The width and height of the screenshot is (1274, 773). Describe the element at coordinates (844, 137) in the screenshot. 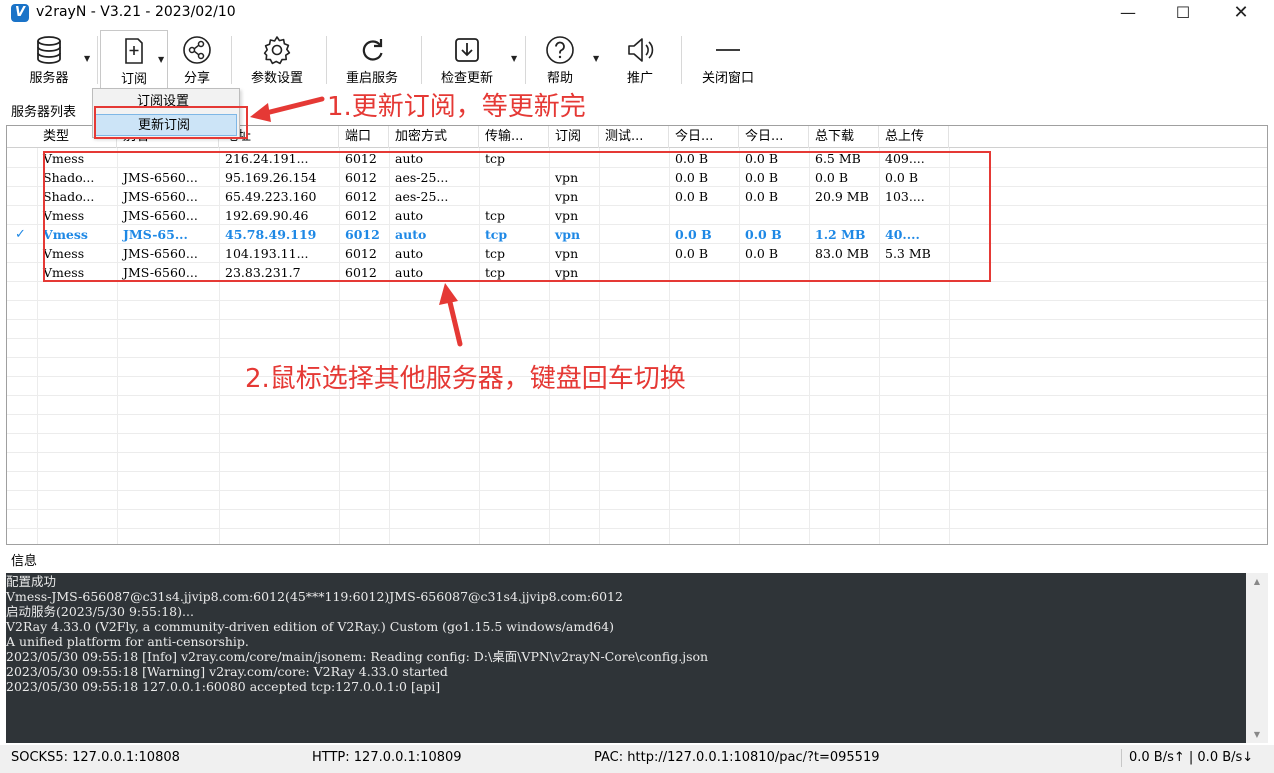

I see `column-header: 总下载` at that location.